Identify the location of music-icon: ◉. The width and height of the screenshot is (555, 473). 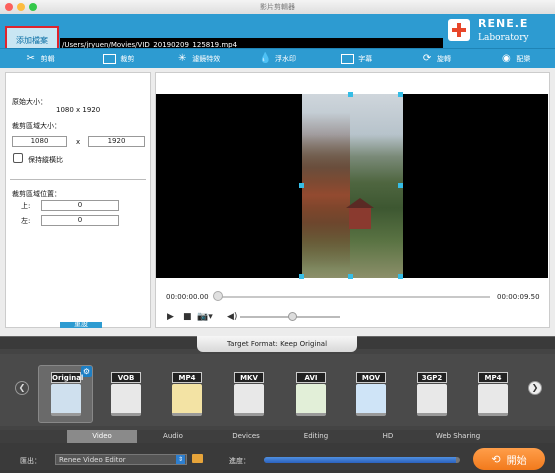
(506, 58).